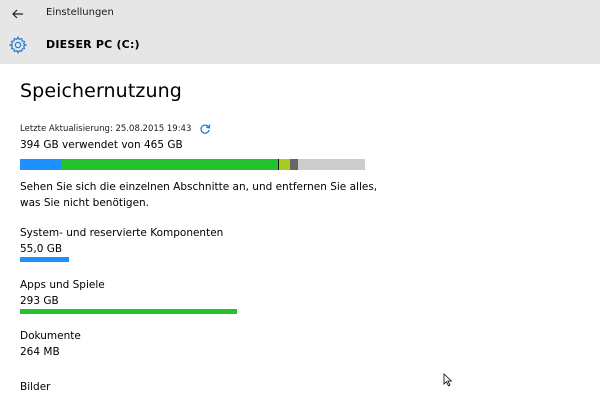 The width and height of the screenshot is (600, 400). I want to click on category-name: Bilder, so click(35, 387).